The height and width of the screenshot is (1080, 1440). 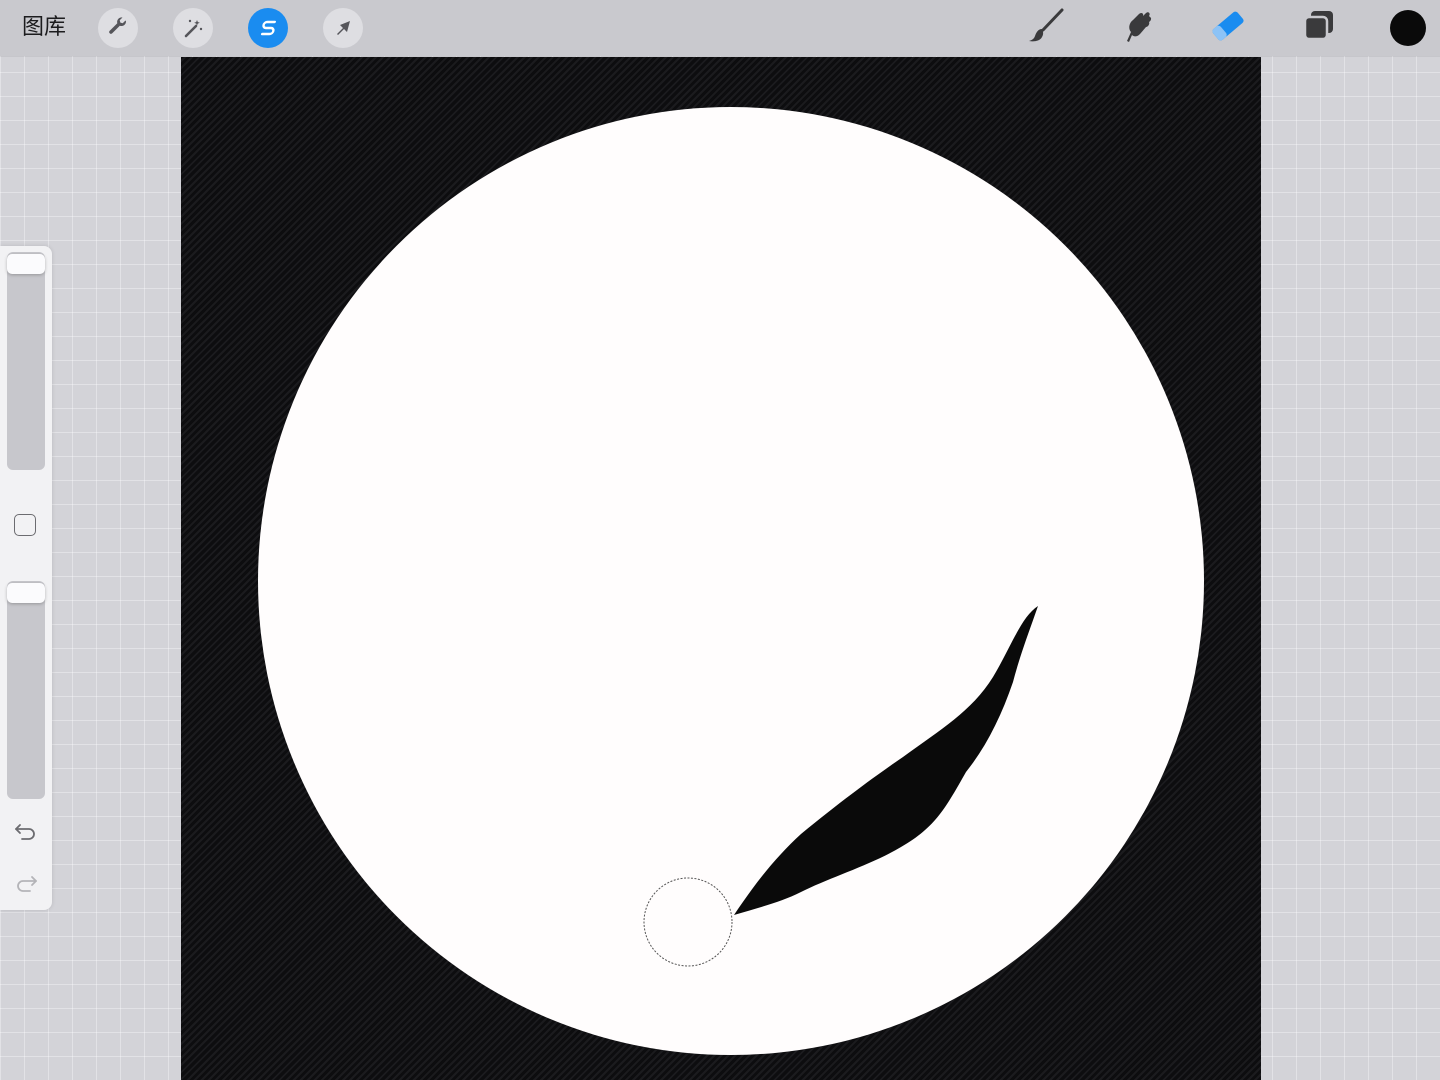 I want to click on top-toolbar: 图库, so click(x=720, y=28).